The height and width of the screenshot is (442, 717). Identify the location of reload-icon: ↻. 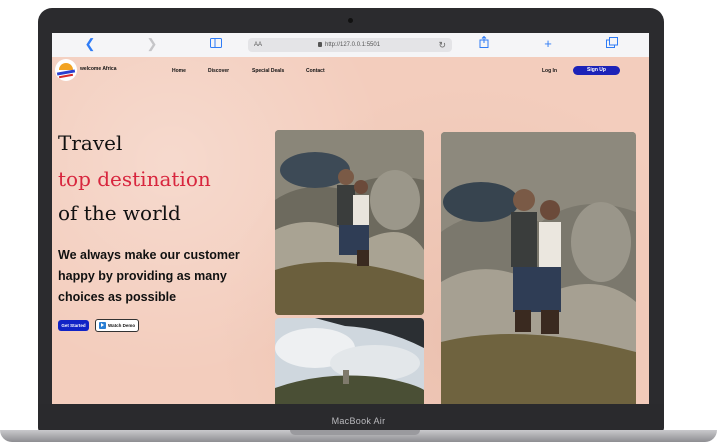
(442, 45).